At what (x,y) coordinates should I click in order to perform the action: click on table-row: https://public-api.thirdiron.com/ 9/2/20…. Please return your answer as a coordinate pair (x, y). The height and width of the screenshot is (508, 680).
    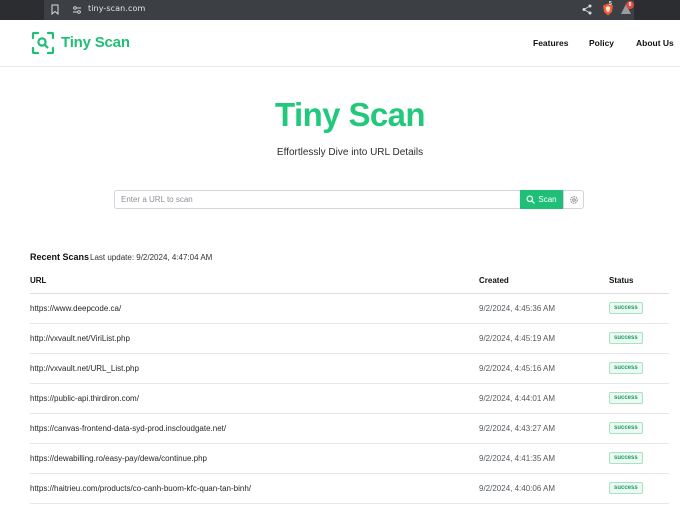
    Looking at the image, I should click on (349, 399).